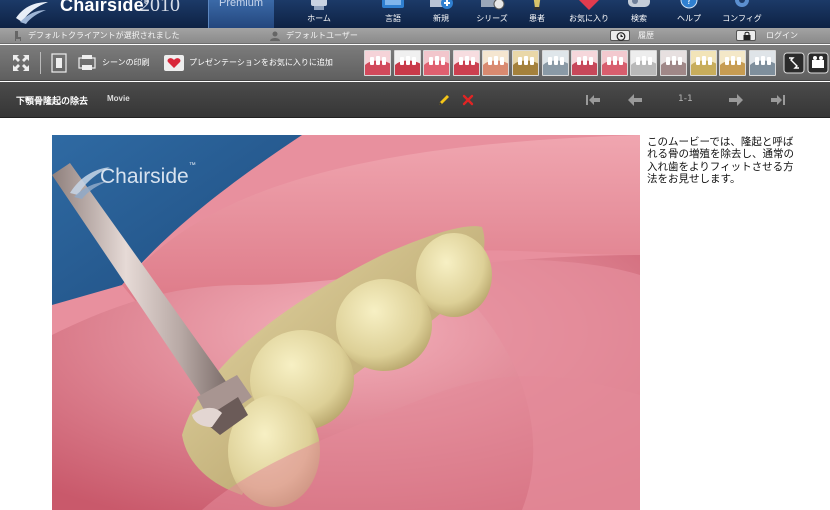 The image size is (830, 510). What do you see at coordinates (444, 100) in the screenshot?
I see `edit-pencil-icon` at bounding box center [444, 100].